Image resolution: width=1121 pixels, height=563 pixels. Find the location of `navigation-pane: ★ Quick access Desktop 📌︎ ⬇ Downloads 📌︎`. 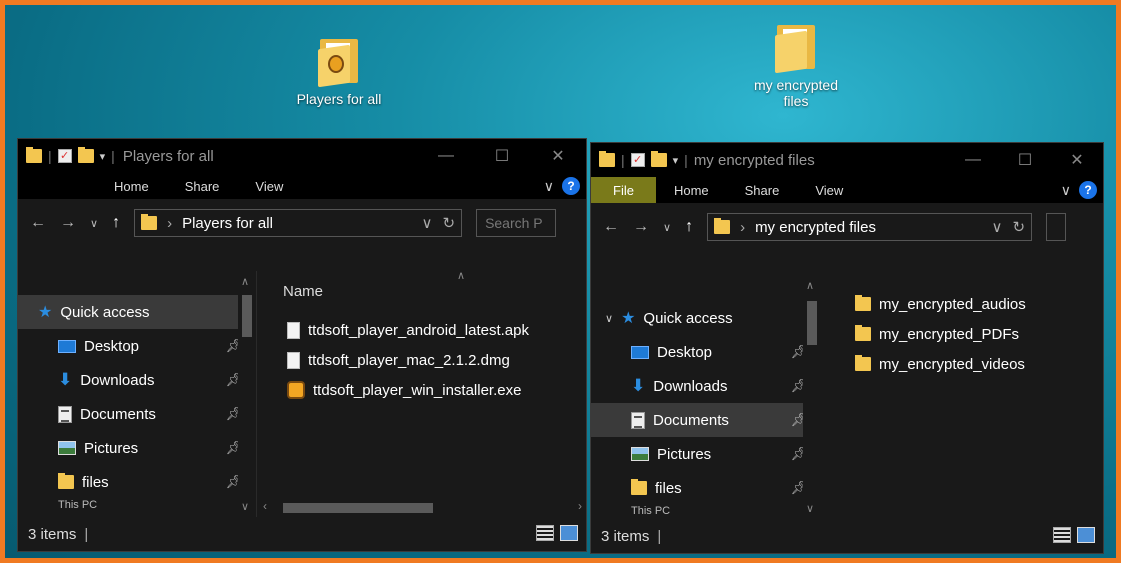

navigation-pane: ★ Quick access Desktop 📌︎ ⬇ Downloads 📌︎ is located at coordinates (137, 394).